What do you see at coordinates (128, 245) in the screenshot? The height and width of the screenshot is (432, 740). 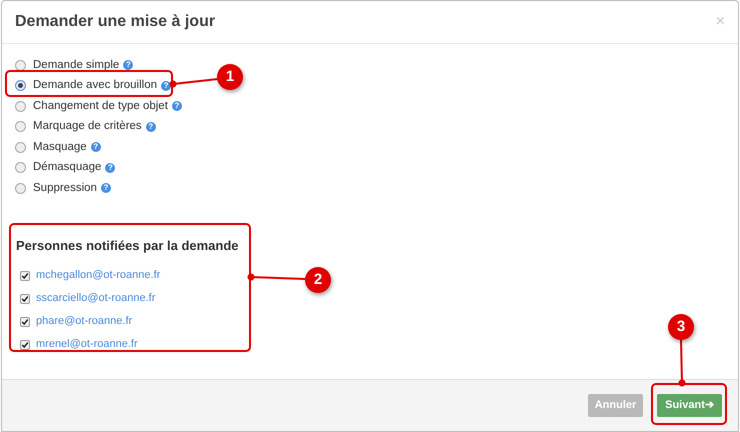 I see `section-heading: Personnes notifiées par la demande` at bounding box center [128, 245].